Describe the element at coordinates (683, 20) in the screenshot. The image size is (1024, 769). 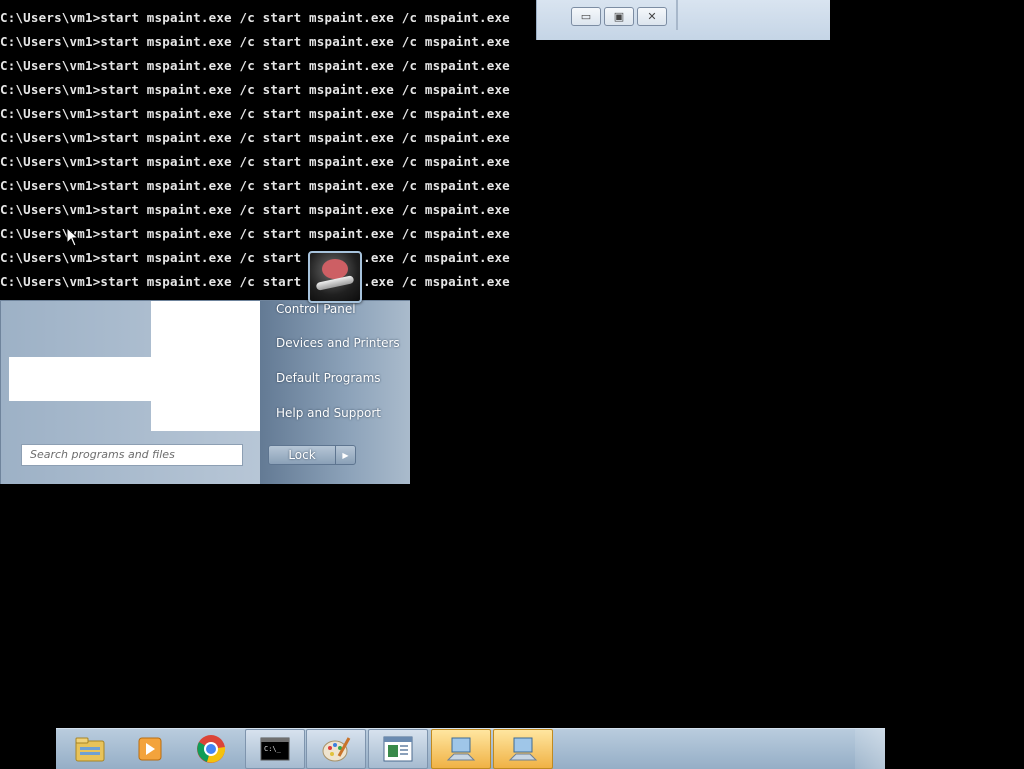
I see `window-titlebar: ▭ ▣ ✕` at that location.